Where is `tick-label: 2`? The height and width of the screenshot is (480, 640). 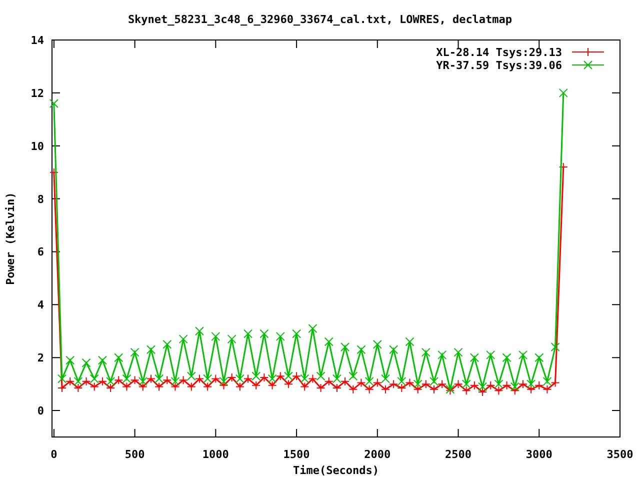
tick-label: 2 is located at coordinates (40, 358).